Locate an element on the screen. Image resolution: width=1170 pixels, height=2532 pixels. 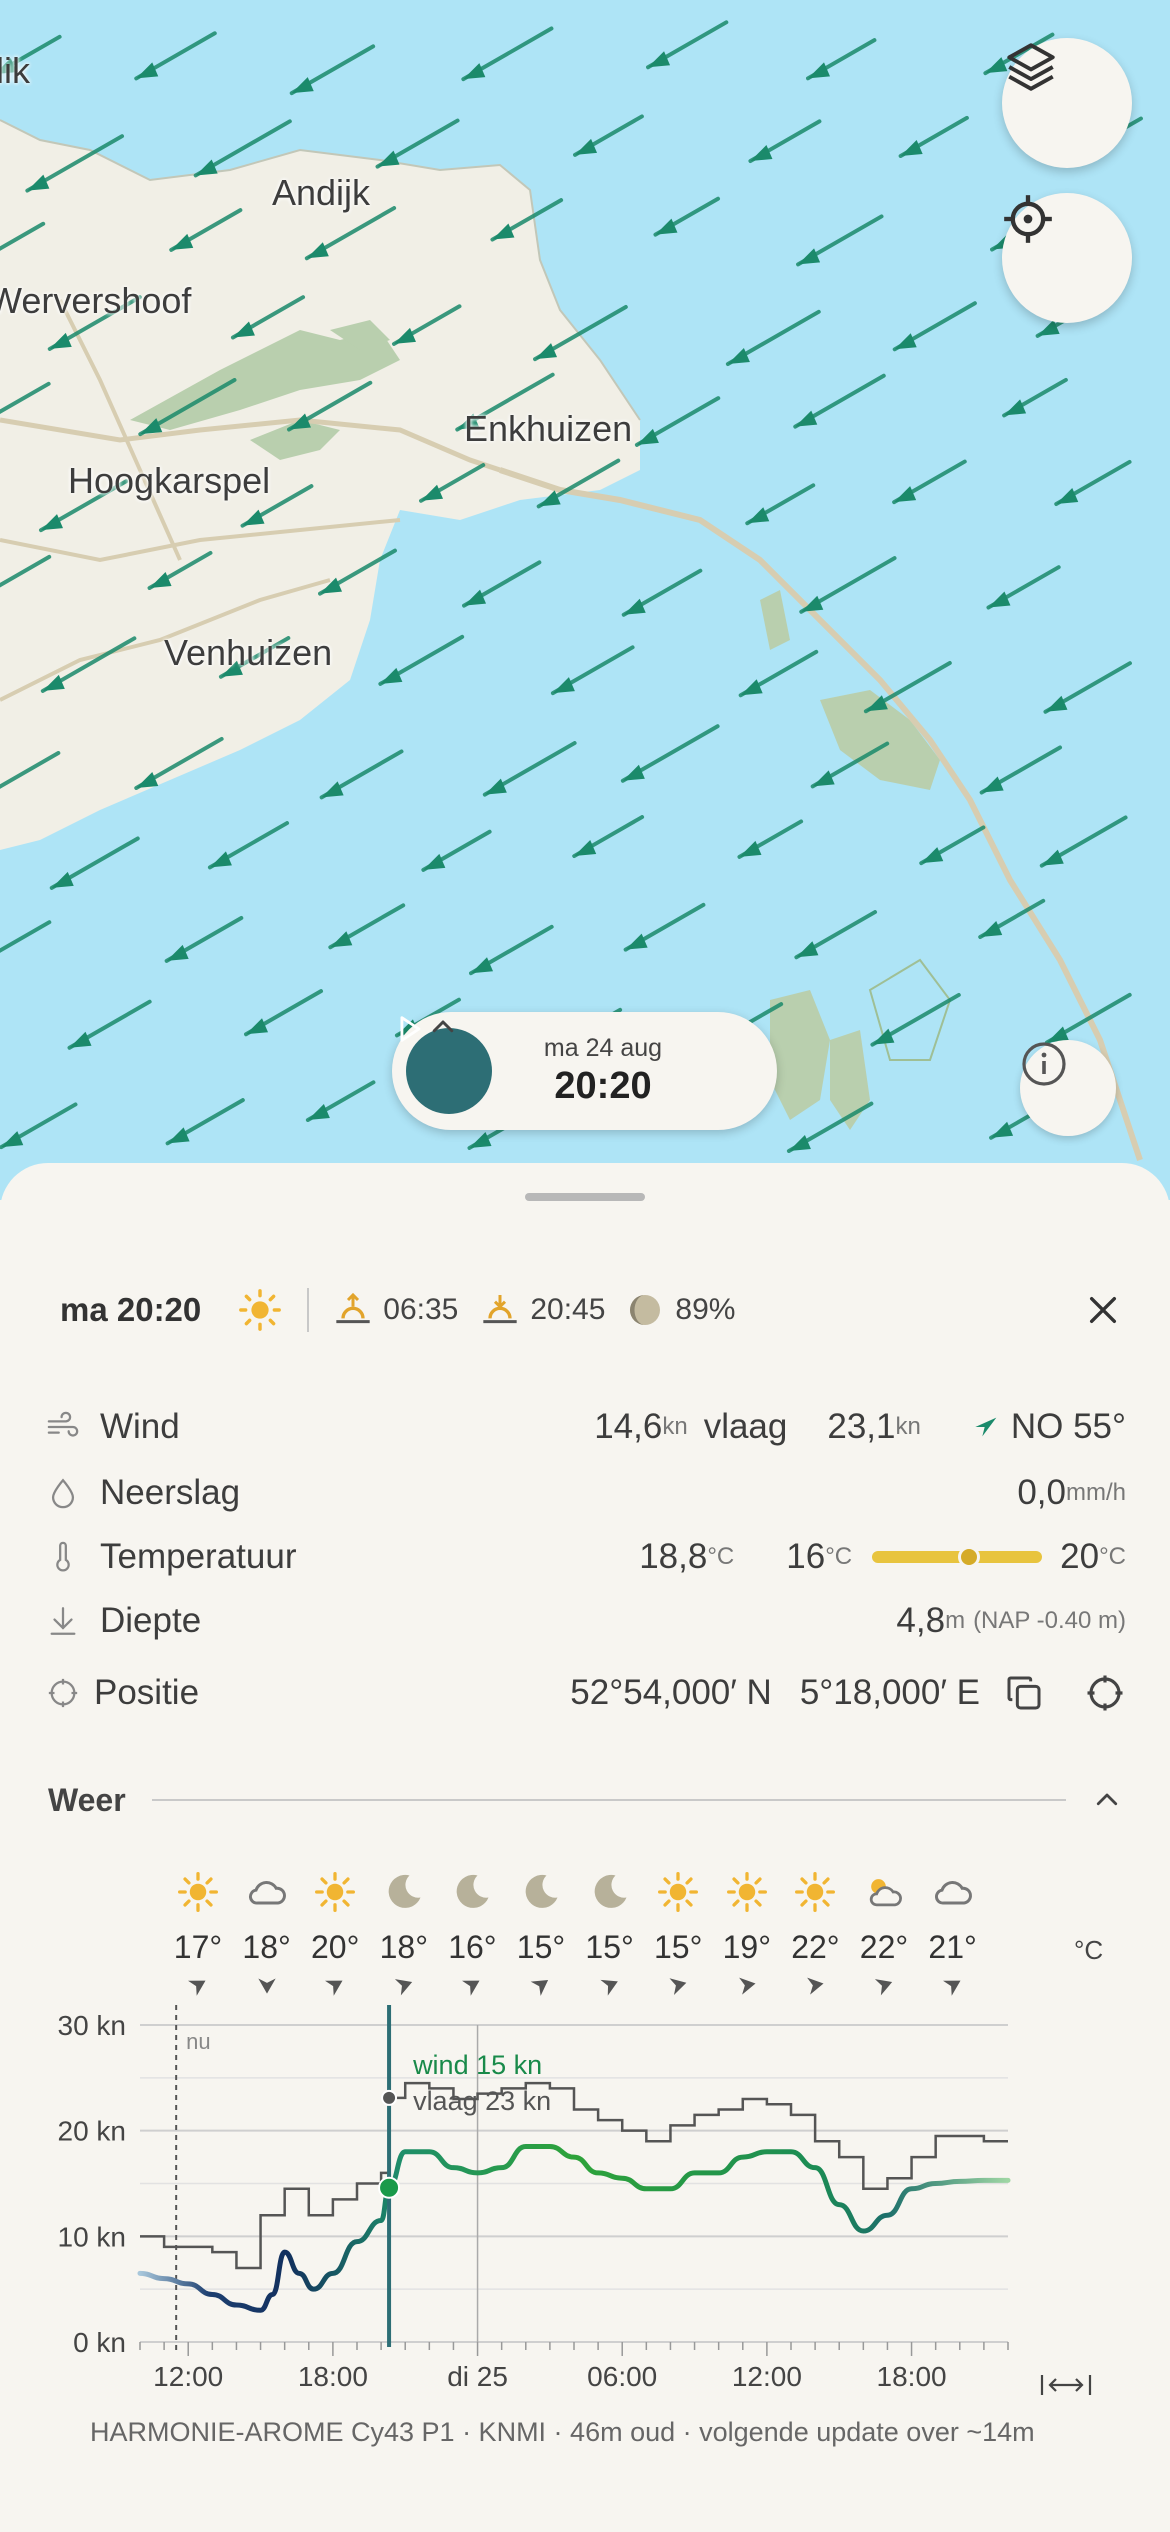
info-button is located at coordinates (1068, 1088).